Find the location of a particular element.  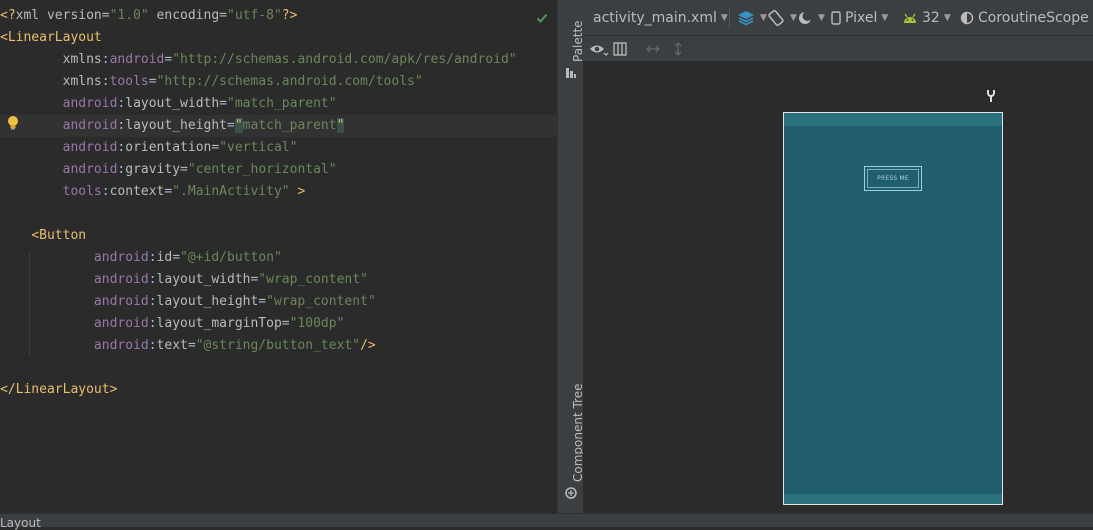

code-token: id is located at coordinates (165, 257).